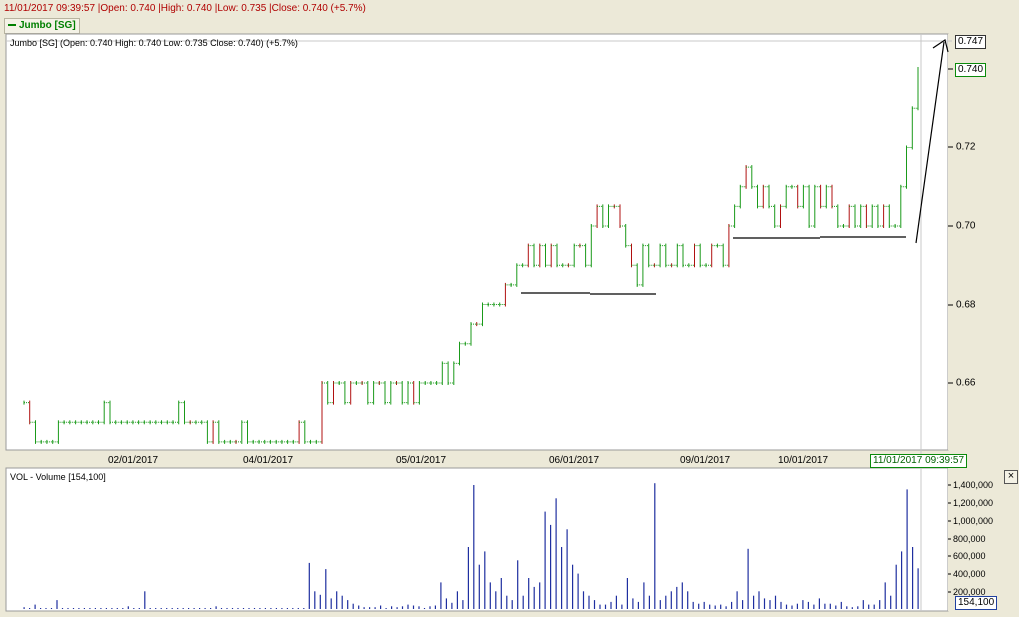 This screenshot has width=1019, height=617. Describe the element at coordinates (966, 147) in the screenshot. I see `y-tick-label: 0.72` at that location.